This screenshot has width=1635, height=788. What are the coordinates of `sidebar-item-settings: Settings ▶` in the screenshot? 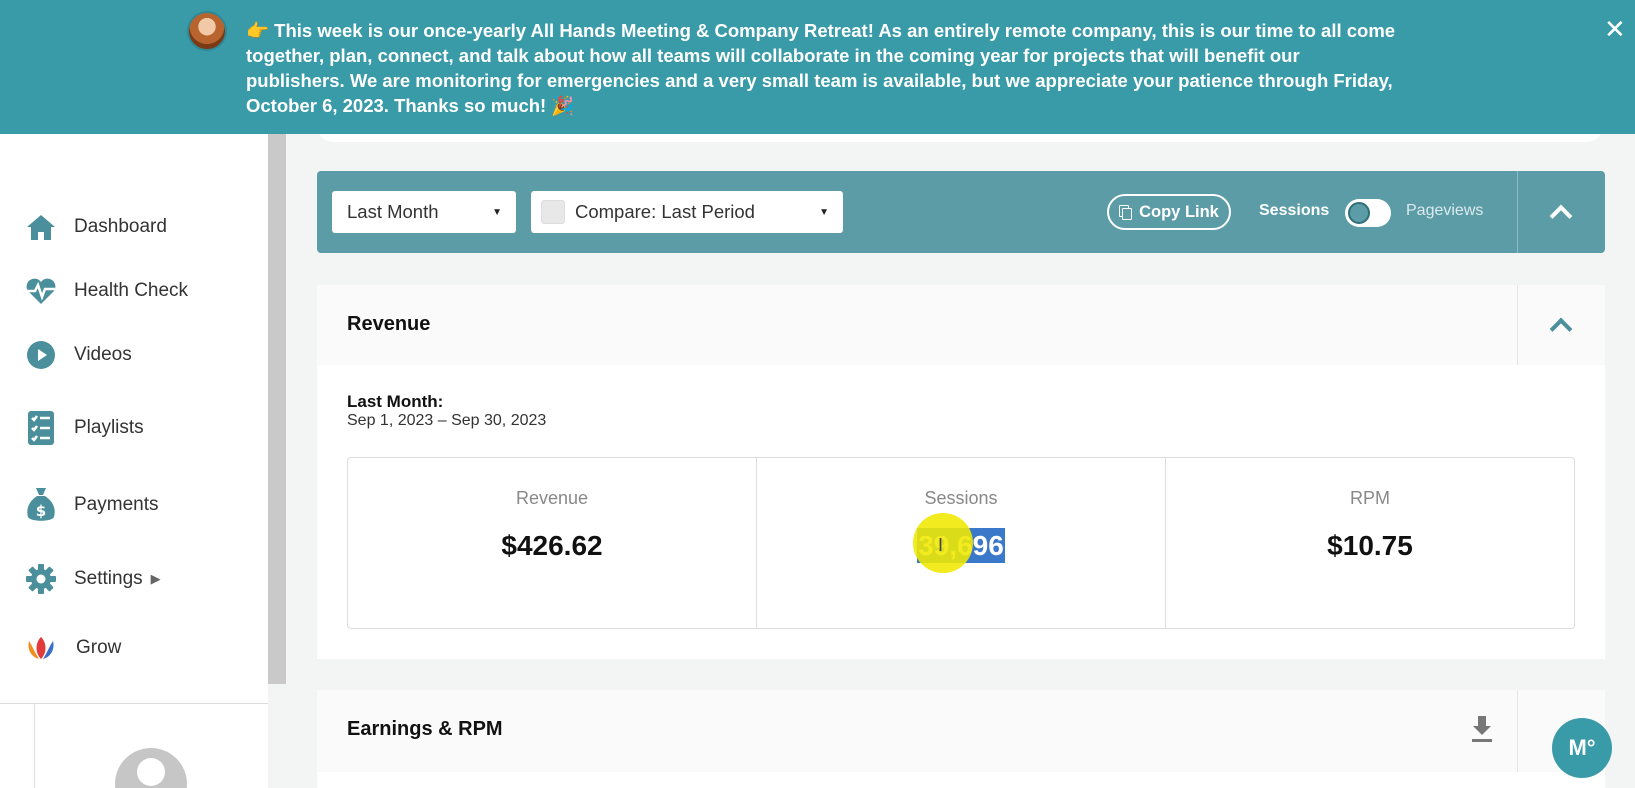 It's located at (92, 579).